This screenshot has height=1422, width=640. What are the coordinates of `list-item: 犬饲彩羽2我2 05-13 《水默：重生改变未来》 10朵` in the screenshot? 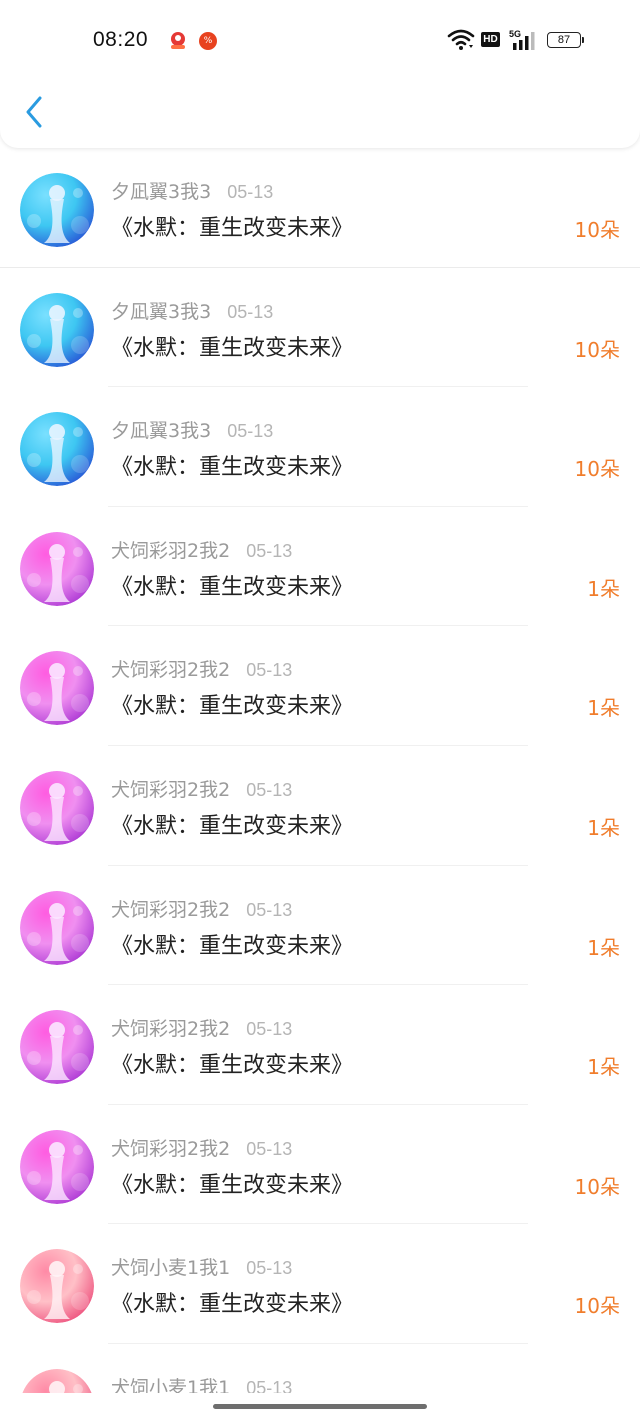 It's located at (320, 1165).